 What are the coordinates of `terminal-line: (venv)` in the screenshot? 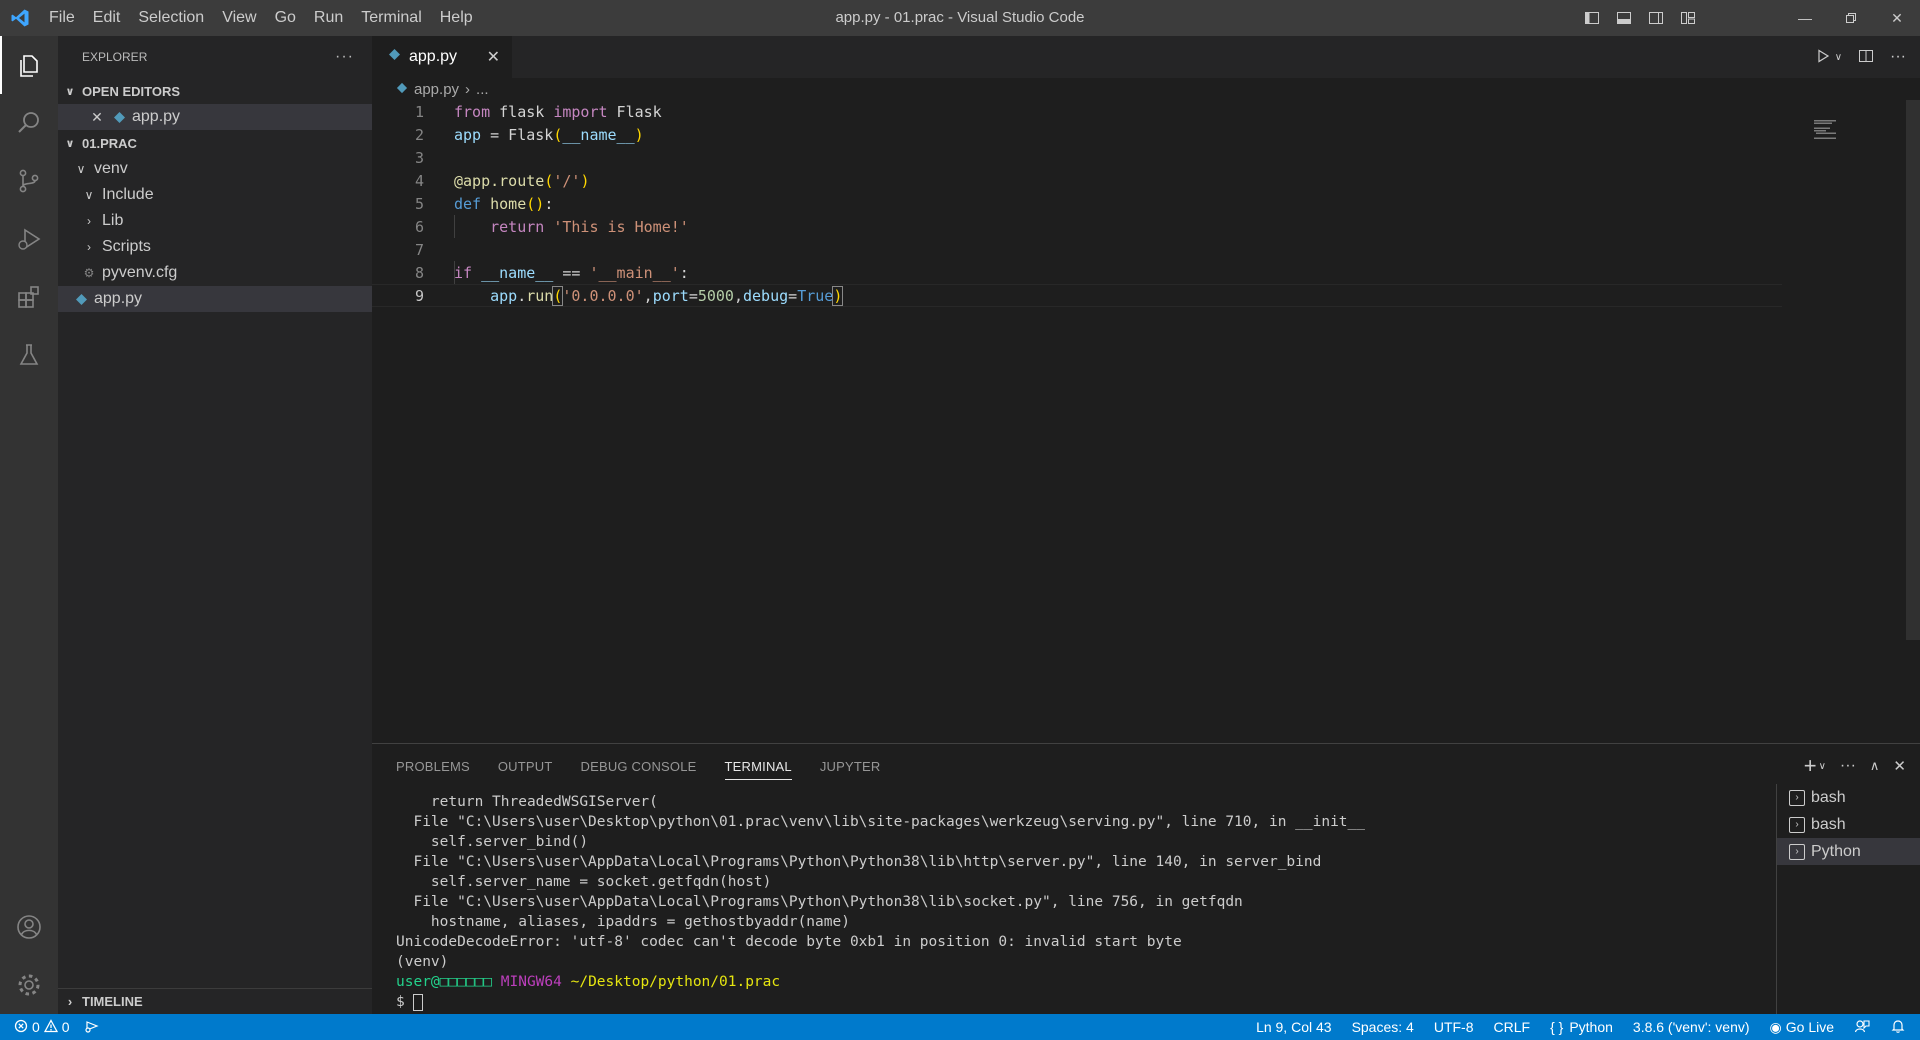 It's located at (422, 962).